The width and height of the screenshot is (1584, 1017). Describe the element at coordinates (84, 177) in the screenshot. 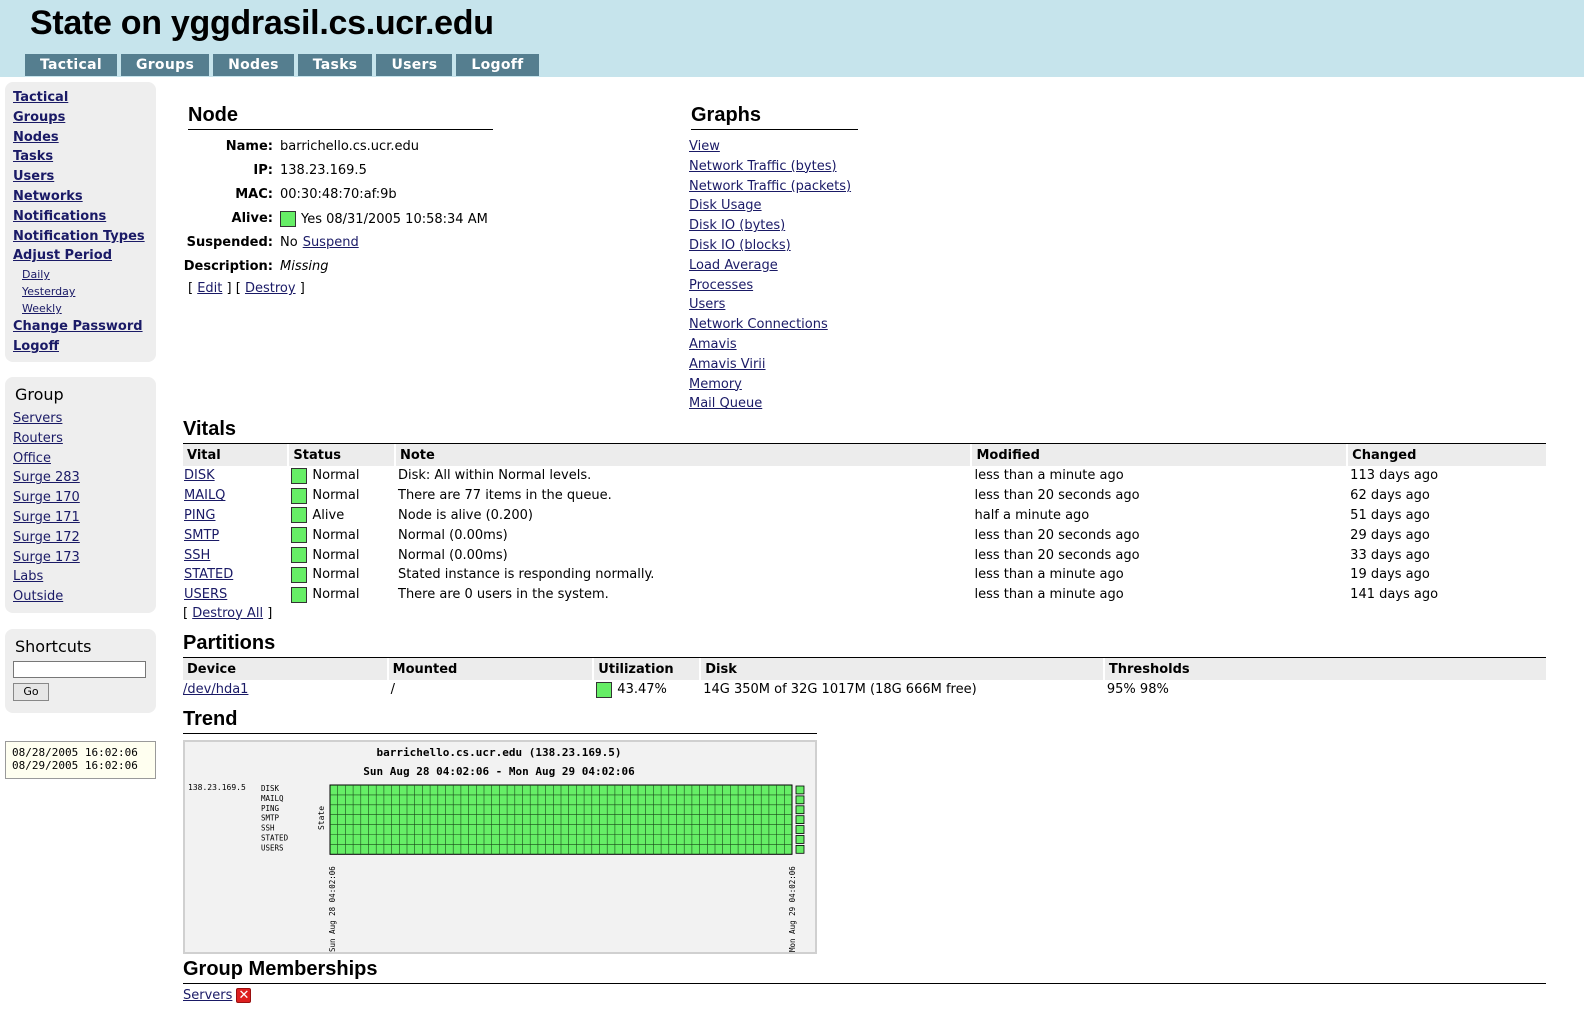

I see `sidebar-item-users: Users` at that location.